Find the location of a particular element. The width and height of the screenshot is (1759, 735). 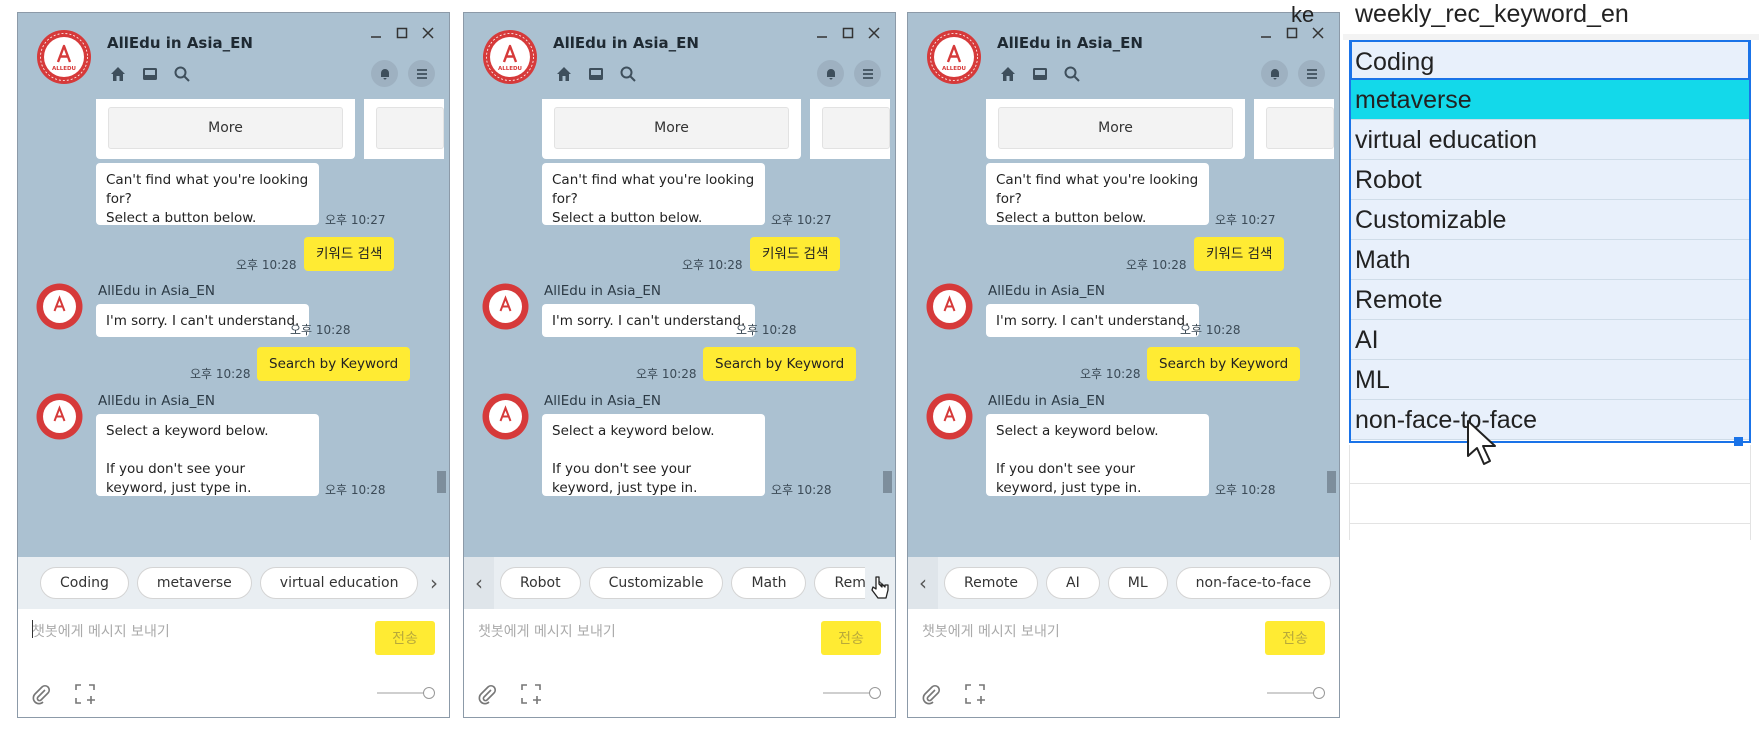

keyword-chip: Robot is located at coordinates (540, 583).